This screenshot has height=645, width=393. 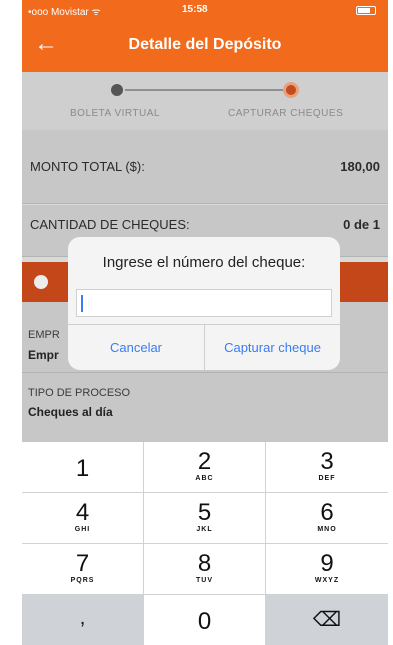 I want to click on key-5: 5 JKL, so click(x=204, y=518).